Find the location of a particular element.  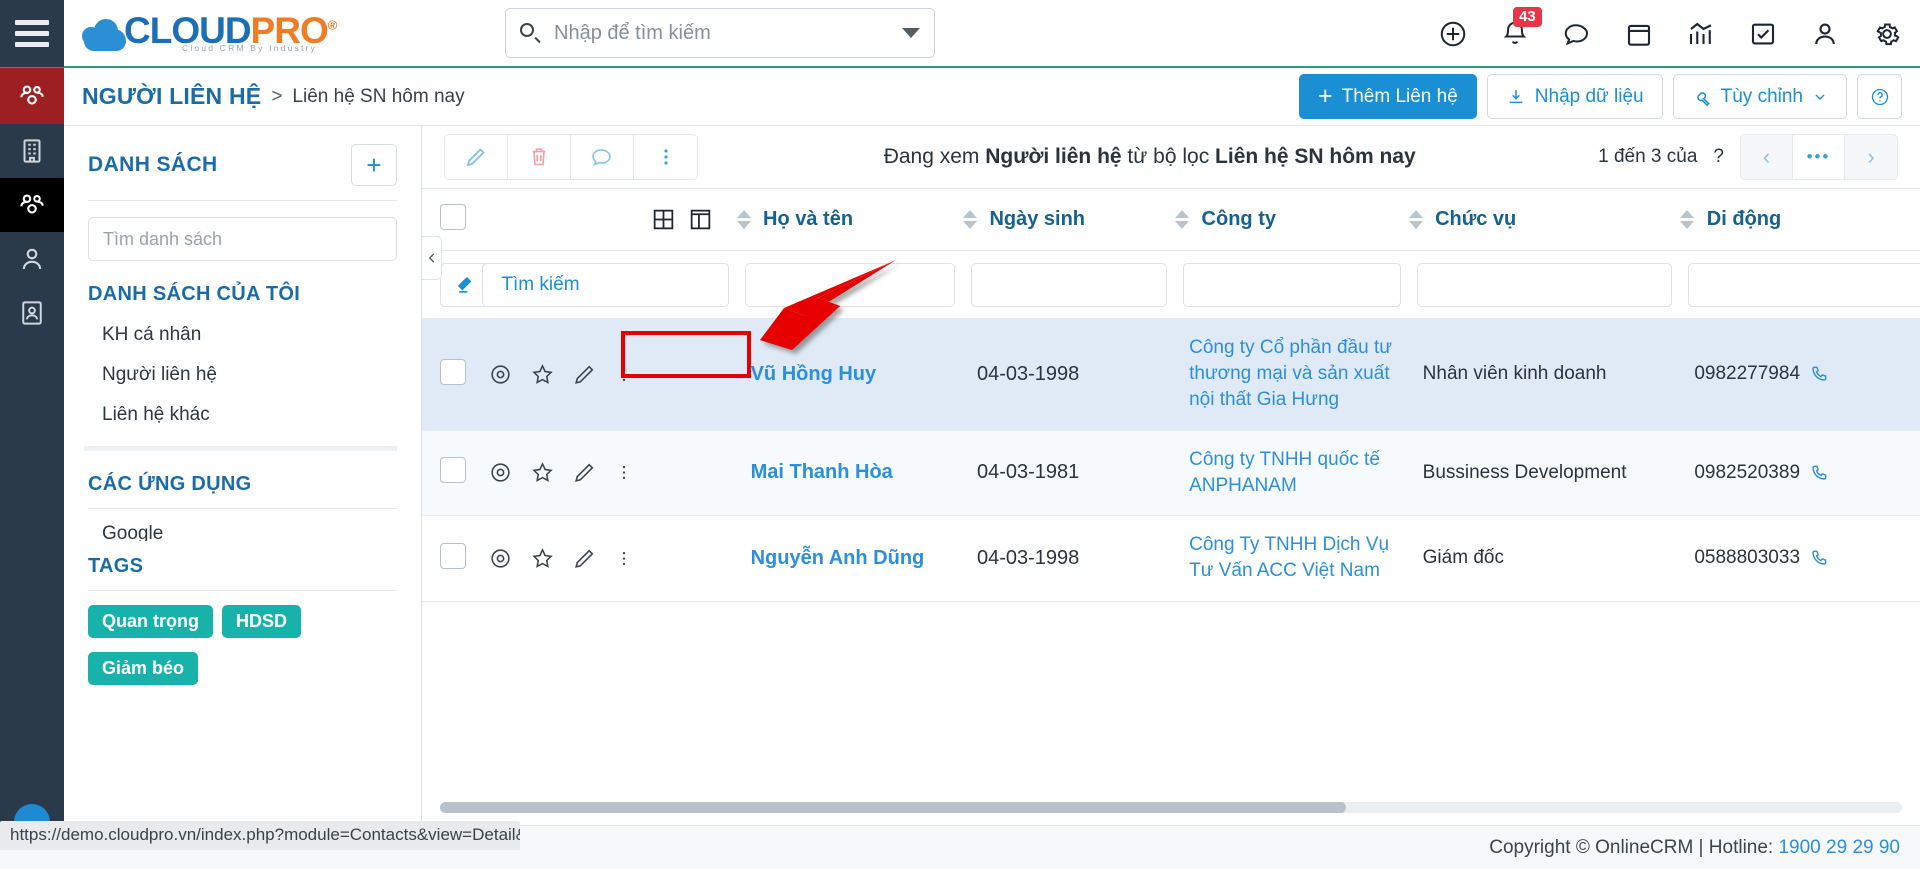

gear-icon is located at coordinates (1887, 34).